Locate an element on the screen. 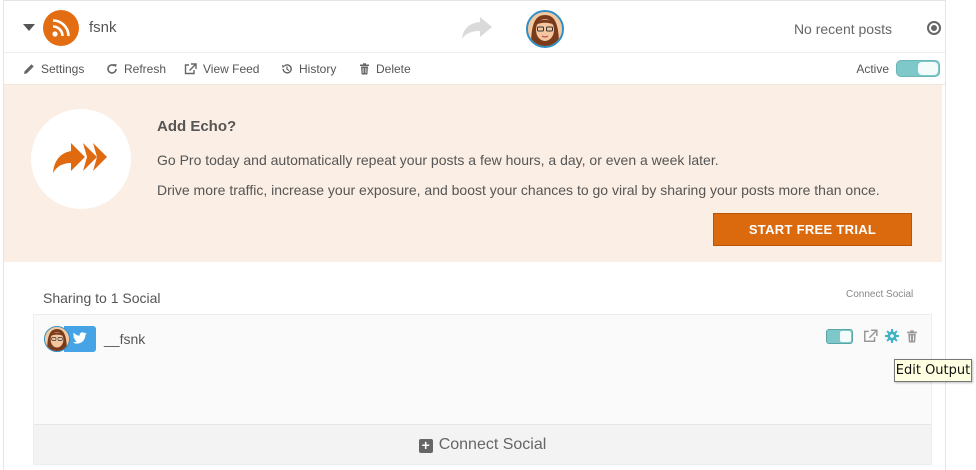 This screenshot has width=976, height=470. start-free-trial-button: START FREE TRIAL is located at coordinates (812, 229).